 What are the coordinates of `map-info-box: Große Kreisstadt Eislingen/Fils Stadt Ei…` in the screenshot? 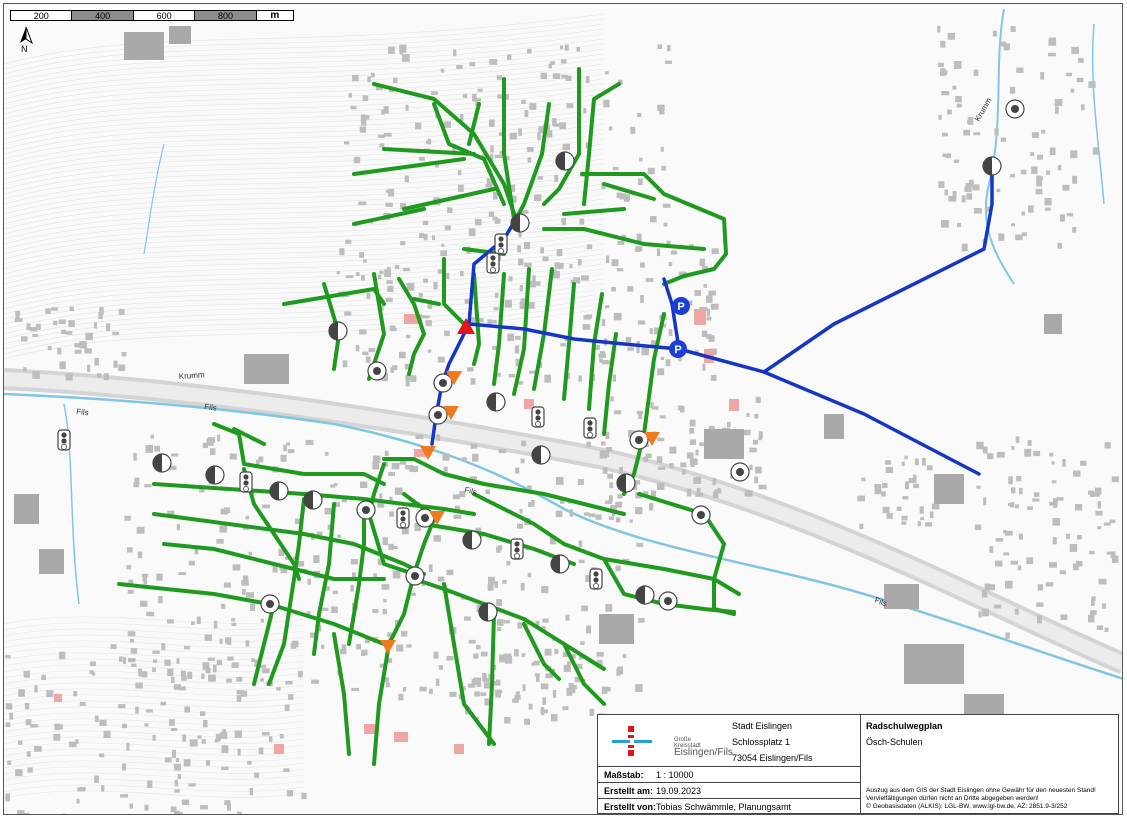 It's located at (858, 764).